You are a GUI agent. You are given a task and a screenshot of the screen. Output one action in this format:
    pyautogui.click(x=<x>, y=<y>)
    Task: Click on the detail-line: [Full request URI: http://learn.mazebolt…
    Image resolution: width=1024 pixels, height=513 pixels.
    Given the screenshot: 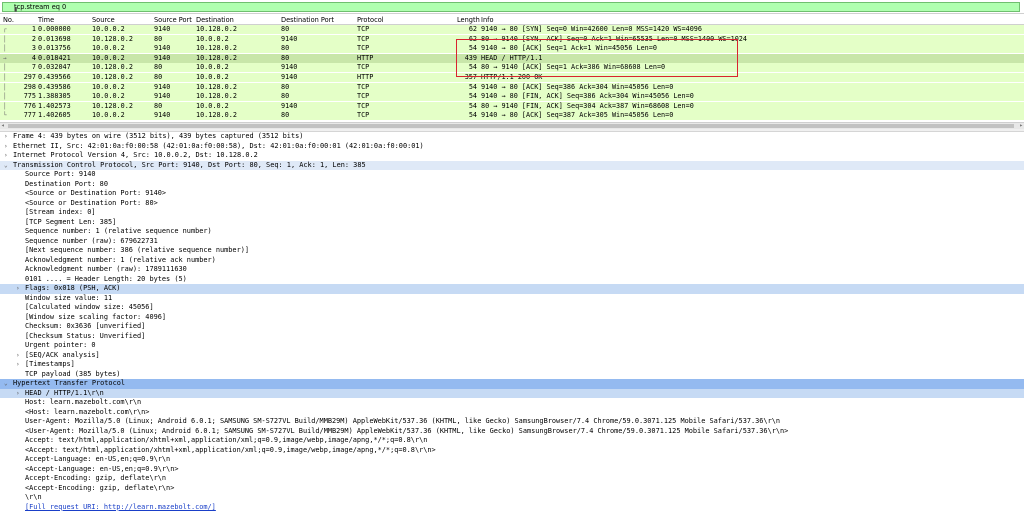 What is the action you would take?
    pyautogui.click(x=512, y=508)
    